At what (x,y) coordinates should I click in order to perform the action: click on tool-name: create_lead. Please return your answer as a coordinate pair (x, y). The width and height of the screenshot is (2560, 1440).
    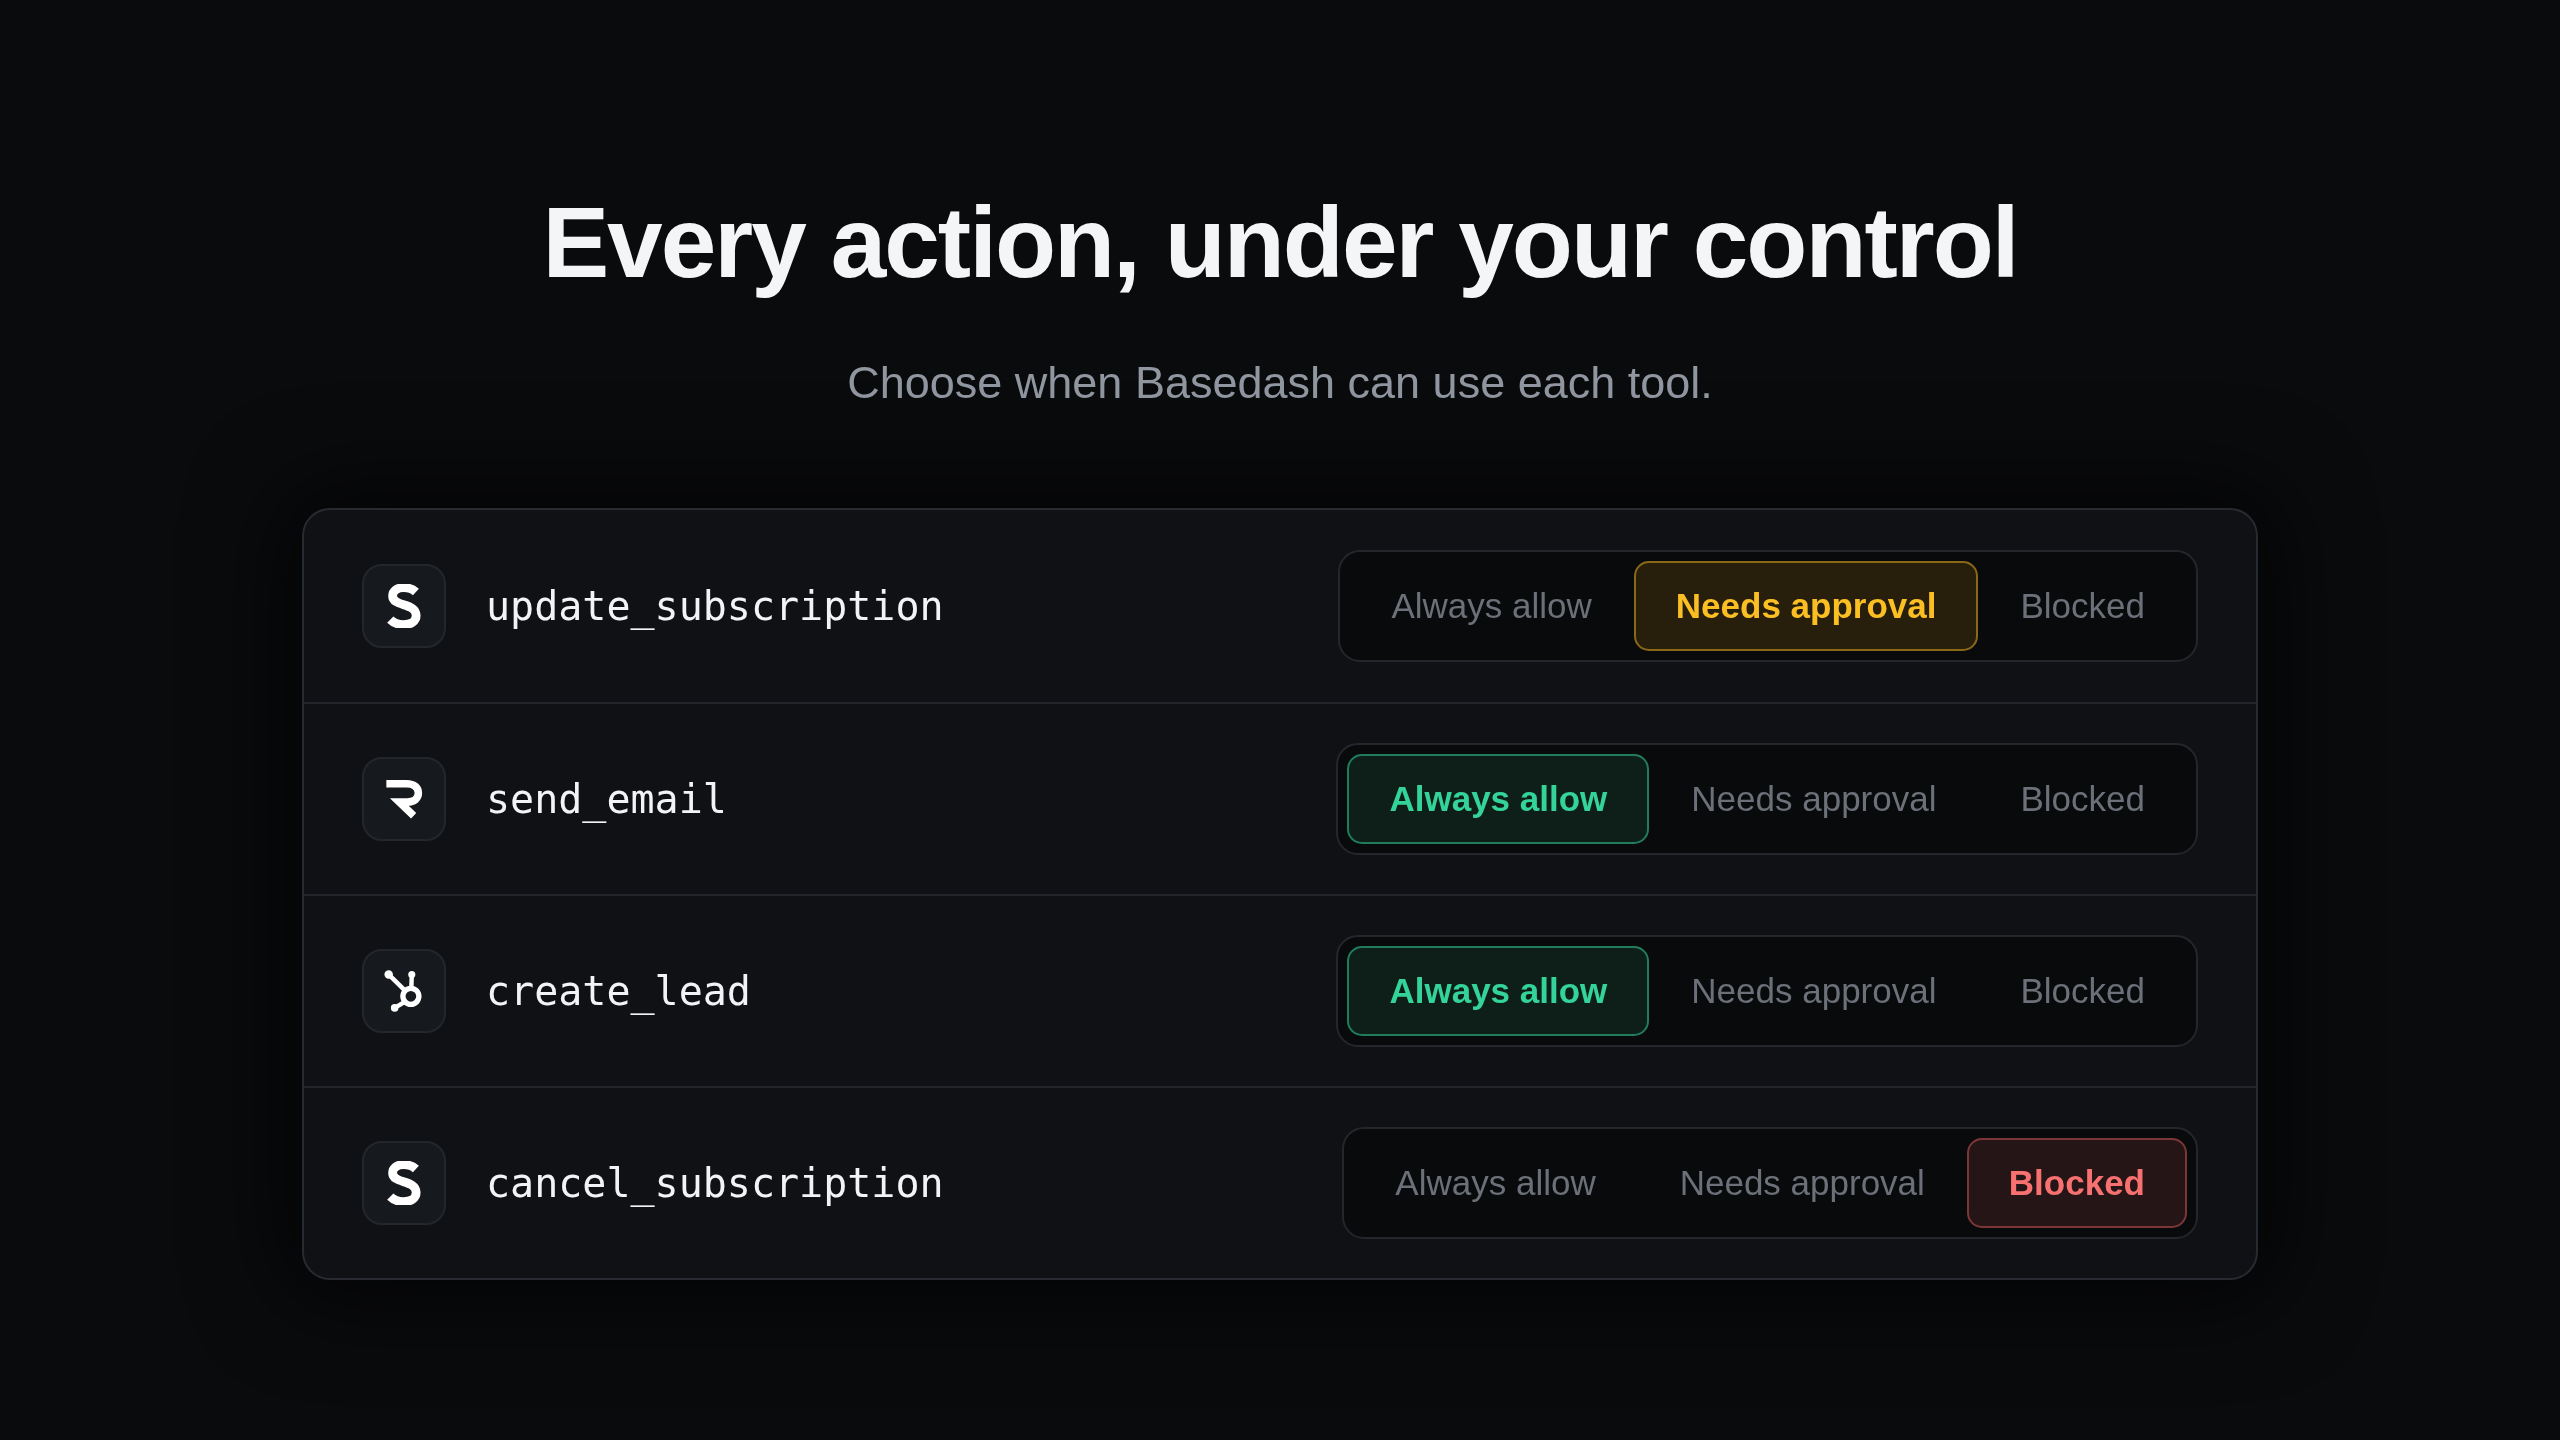
    Looking at the image, I should click on (618, 991).